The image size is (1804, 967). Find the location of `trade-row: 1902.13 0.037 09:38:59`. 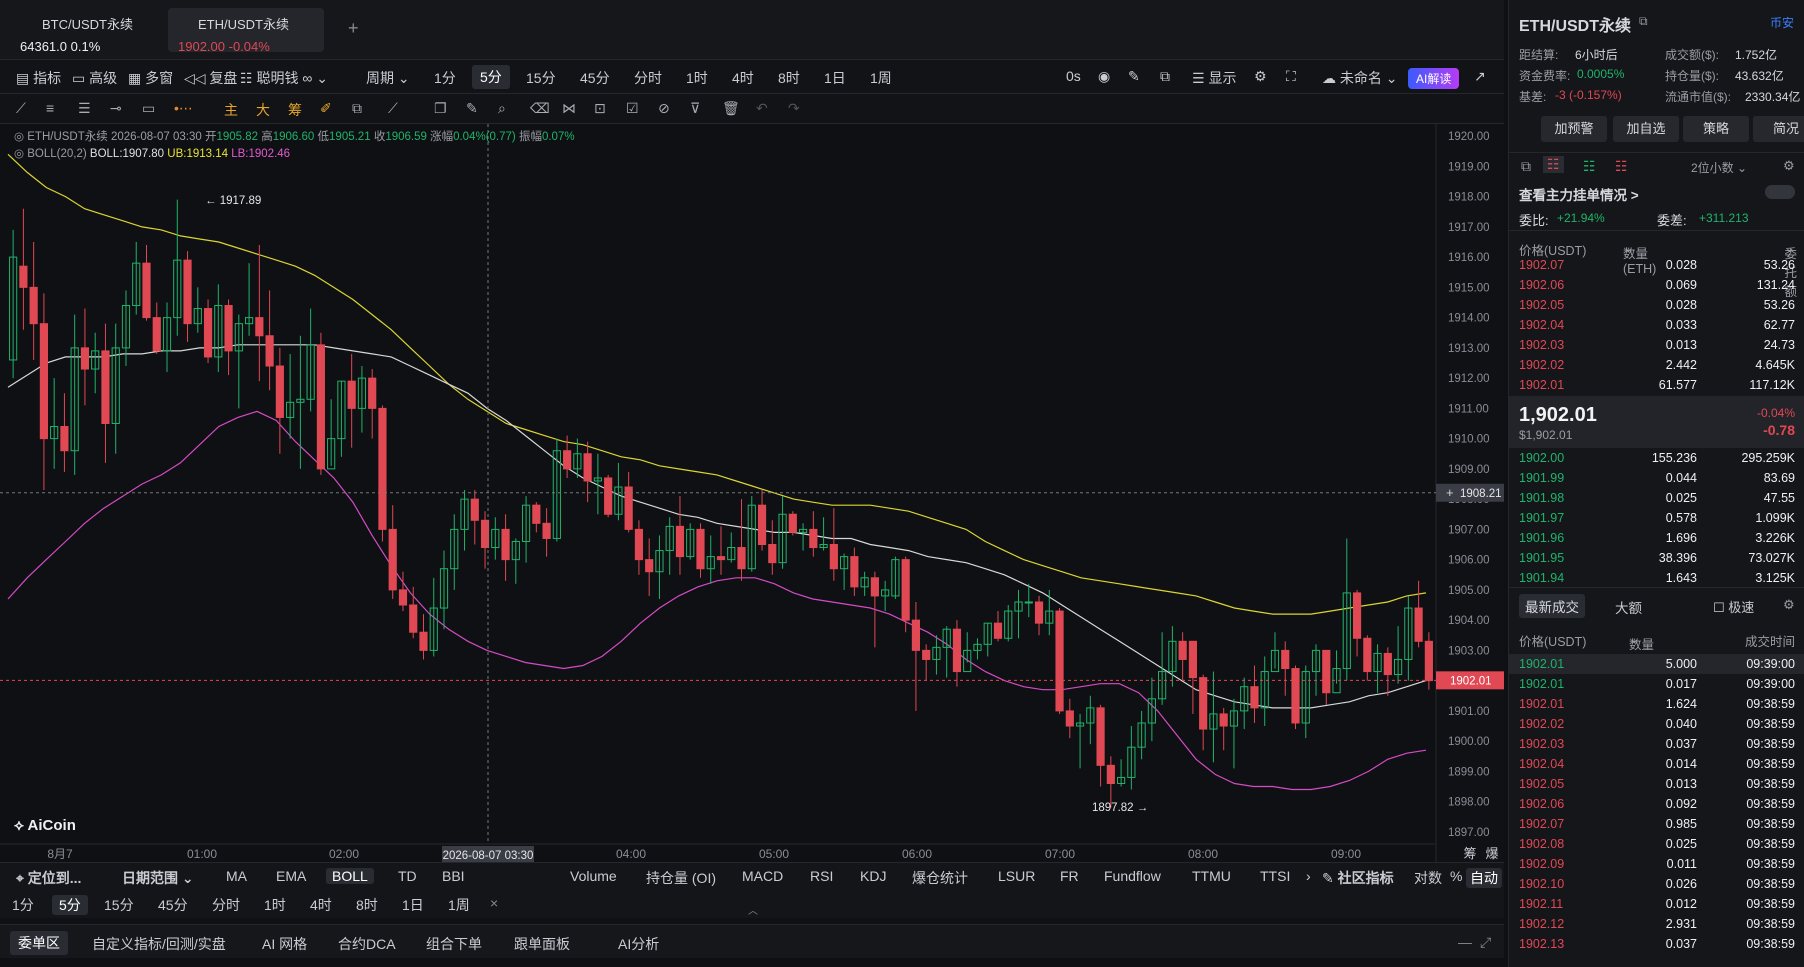

trade-row: 1902.13 0.037 09:38:59 is located at coordinates (1656, 944).